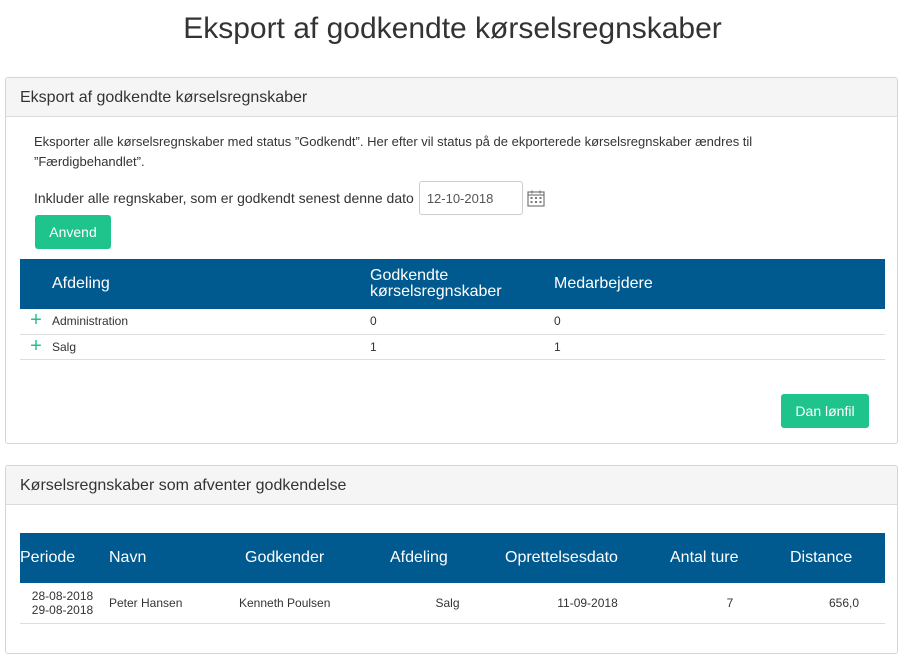  Describe the element at coordinates (536, 198) in the screenshot. I see `calendar-icon` at that location.